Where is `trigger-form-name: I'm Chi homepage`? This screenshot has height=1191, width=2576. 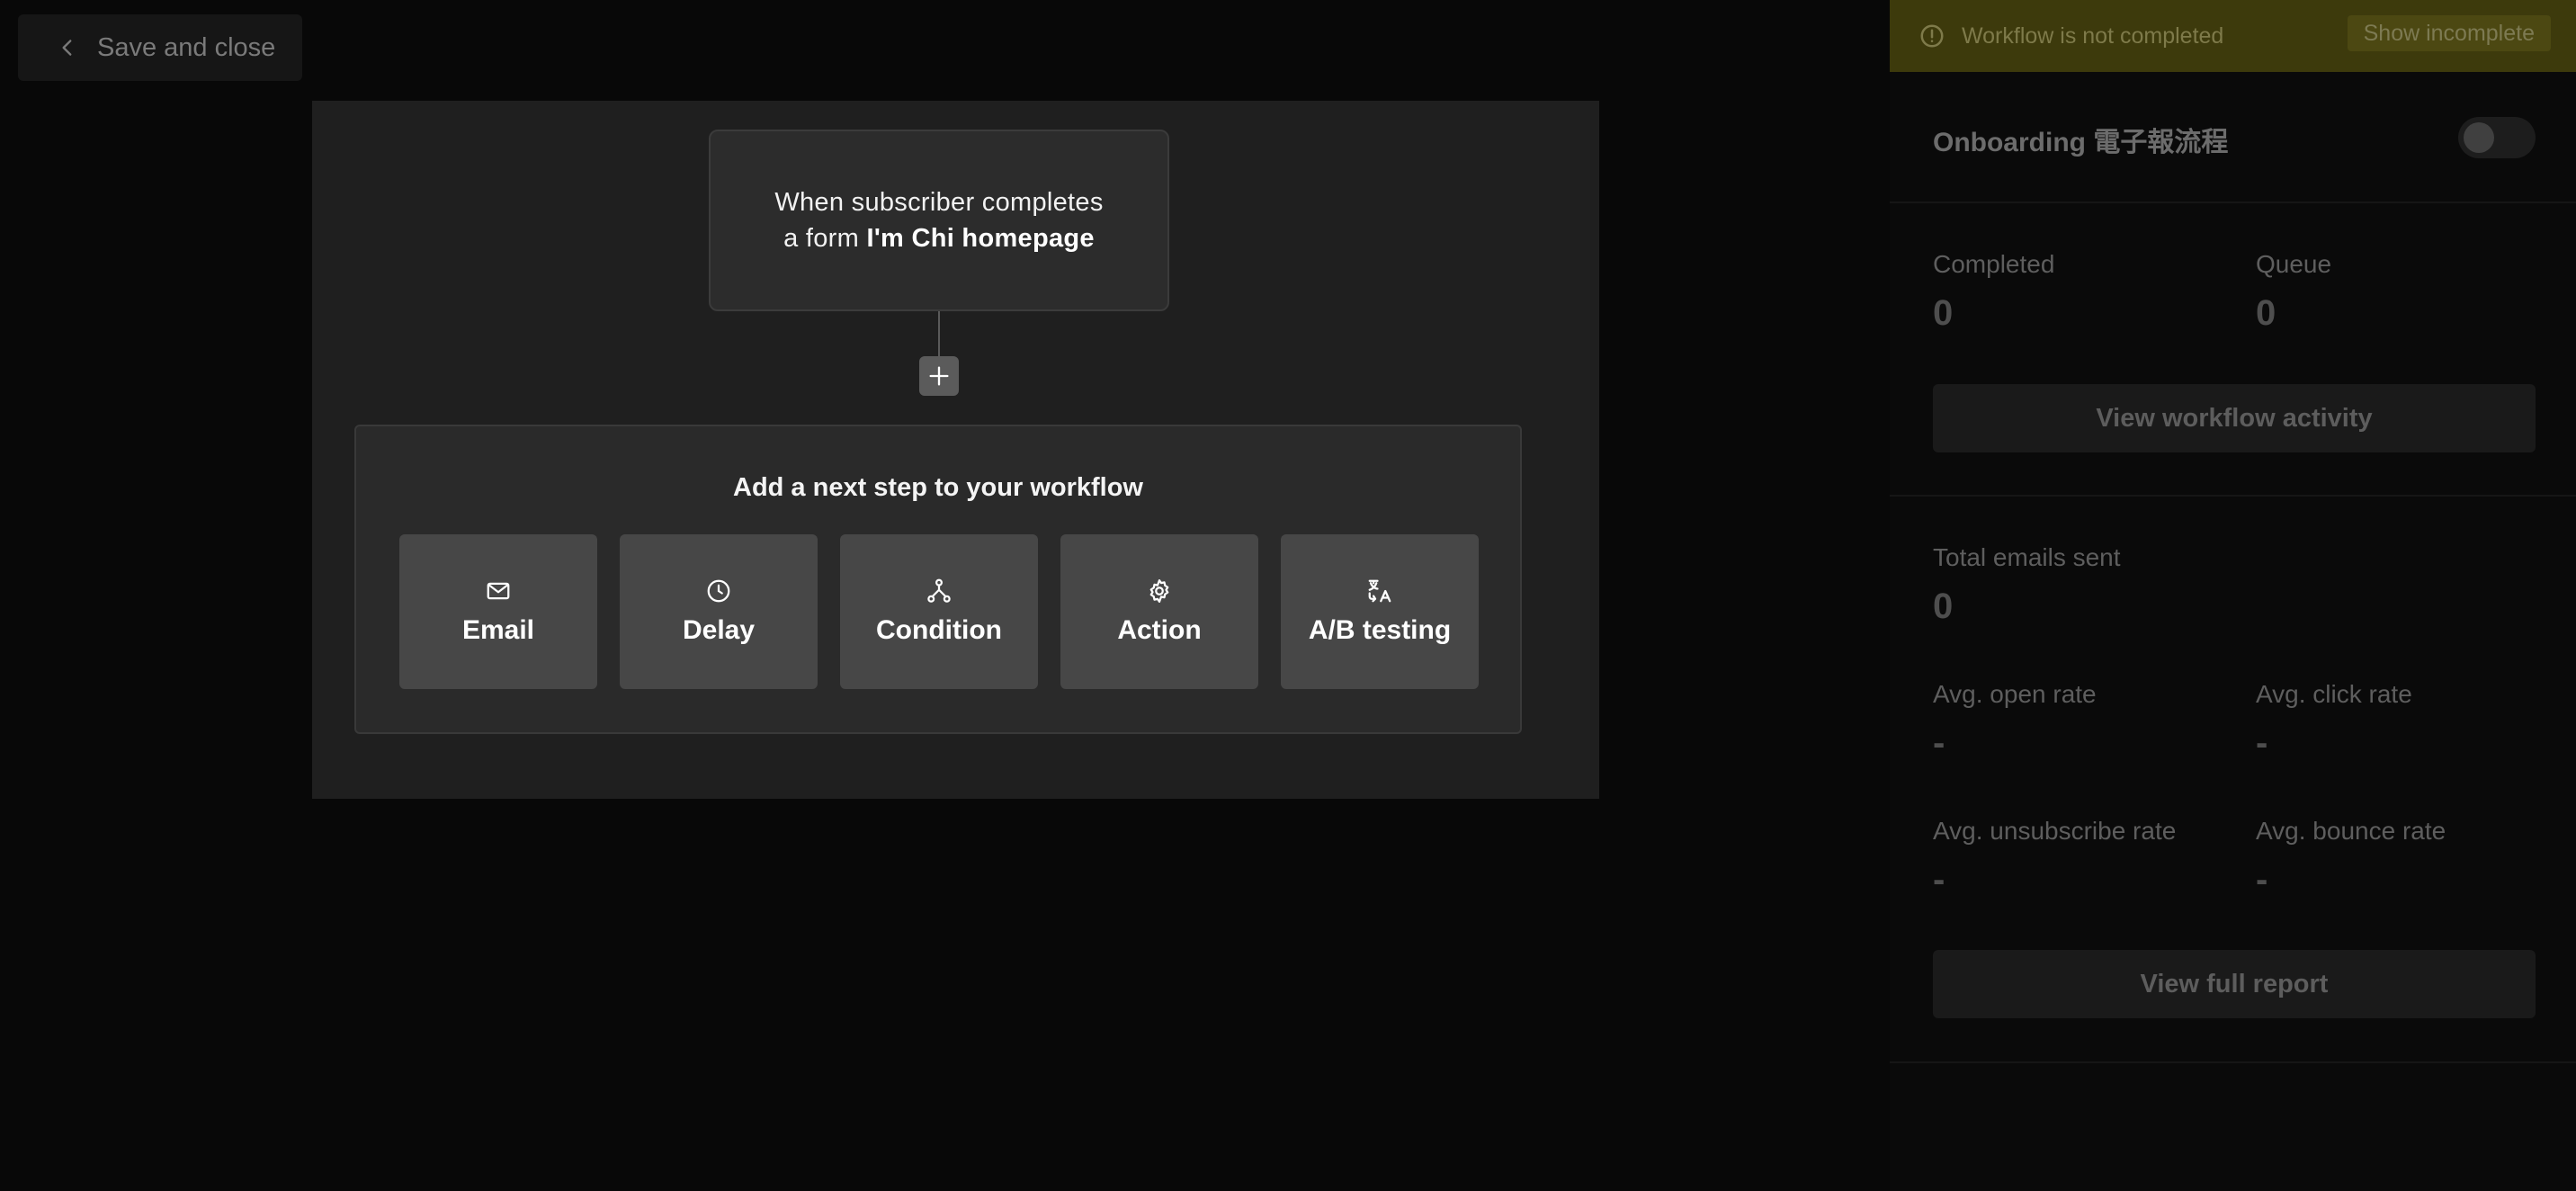
trigger-form-name: I'm Chi homepage is located at coordinates (980, 239).